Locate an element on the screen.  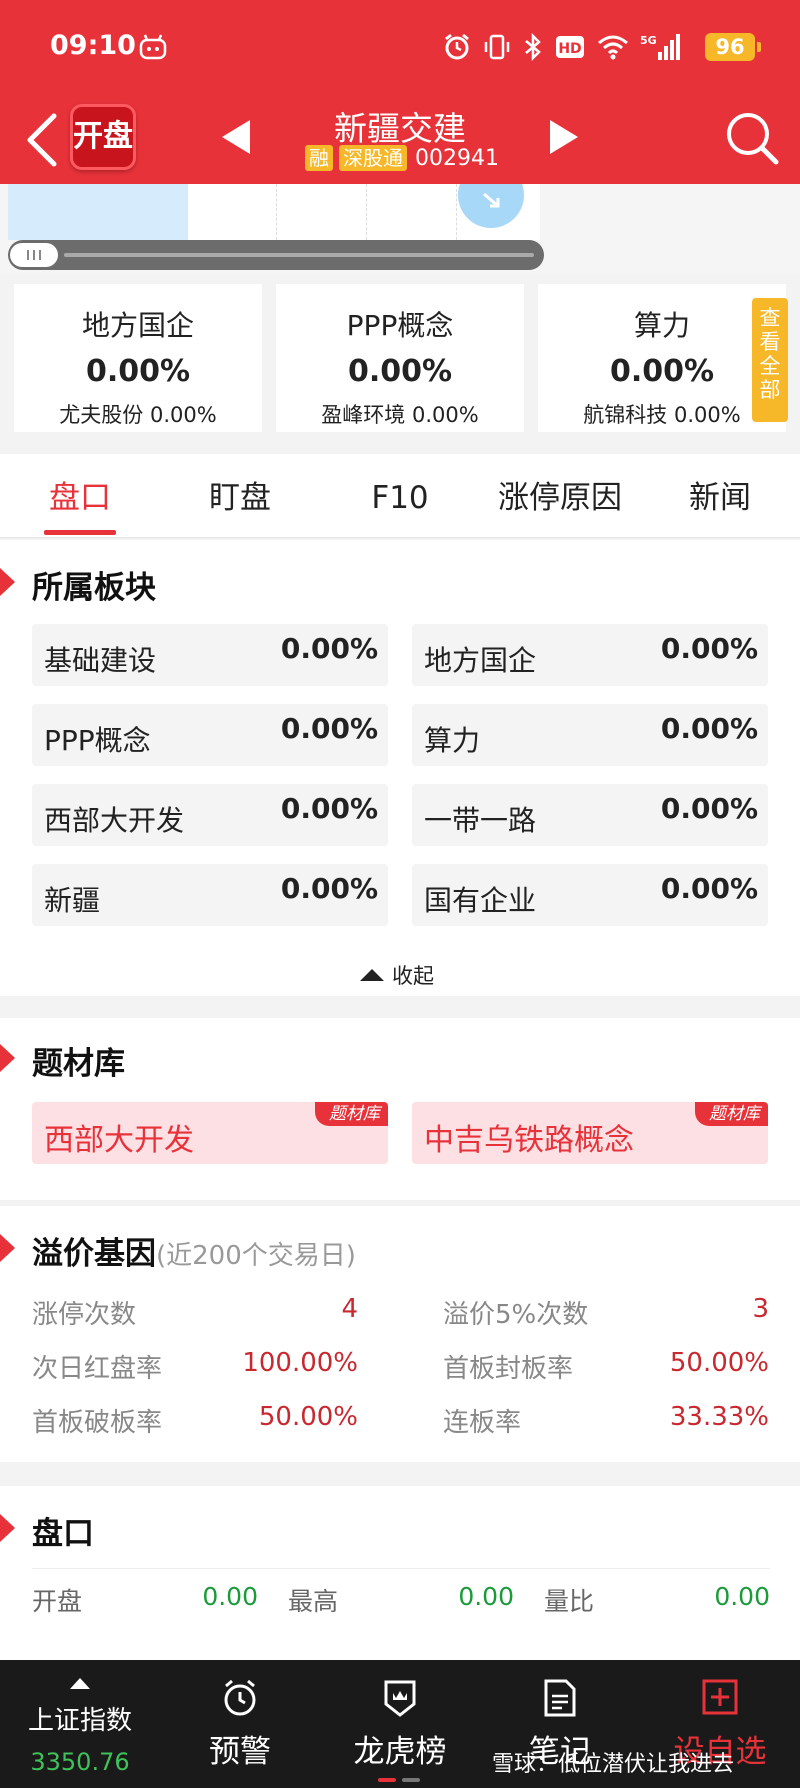
connect-tag: 深股通 is located at coordinates (373, 158).